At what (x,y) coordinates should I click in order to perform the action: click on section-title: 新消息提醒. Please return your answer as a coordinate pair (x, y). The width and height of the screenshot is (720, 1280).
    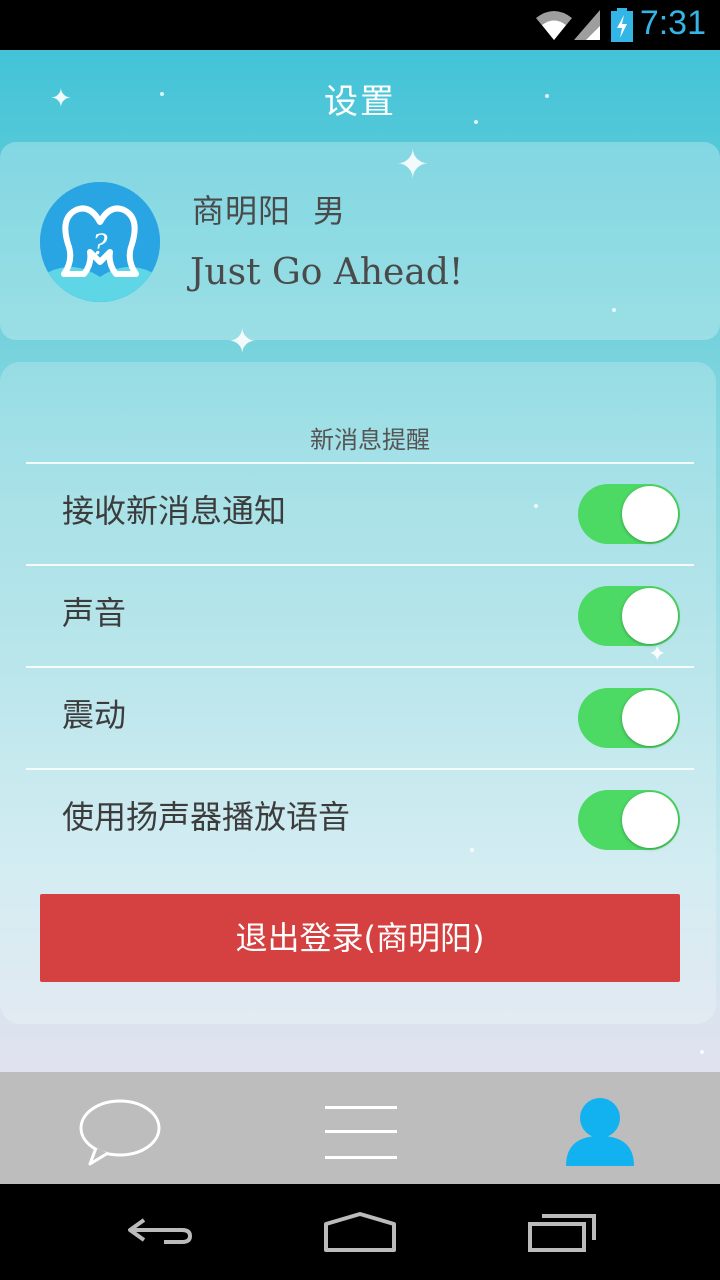
    Looking at the image, I should click on (370, 440).